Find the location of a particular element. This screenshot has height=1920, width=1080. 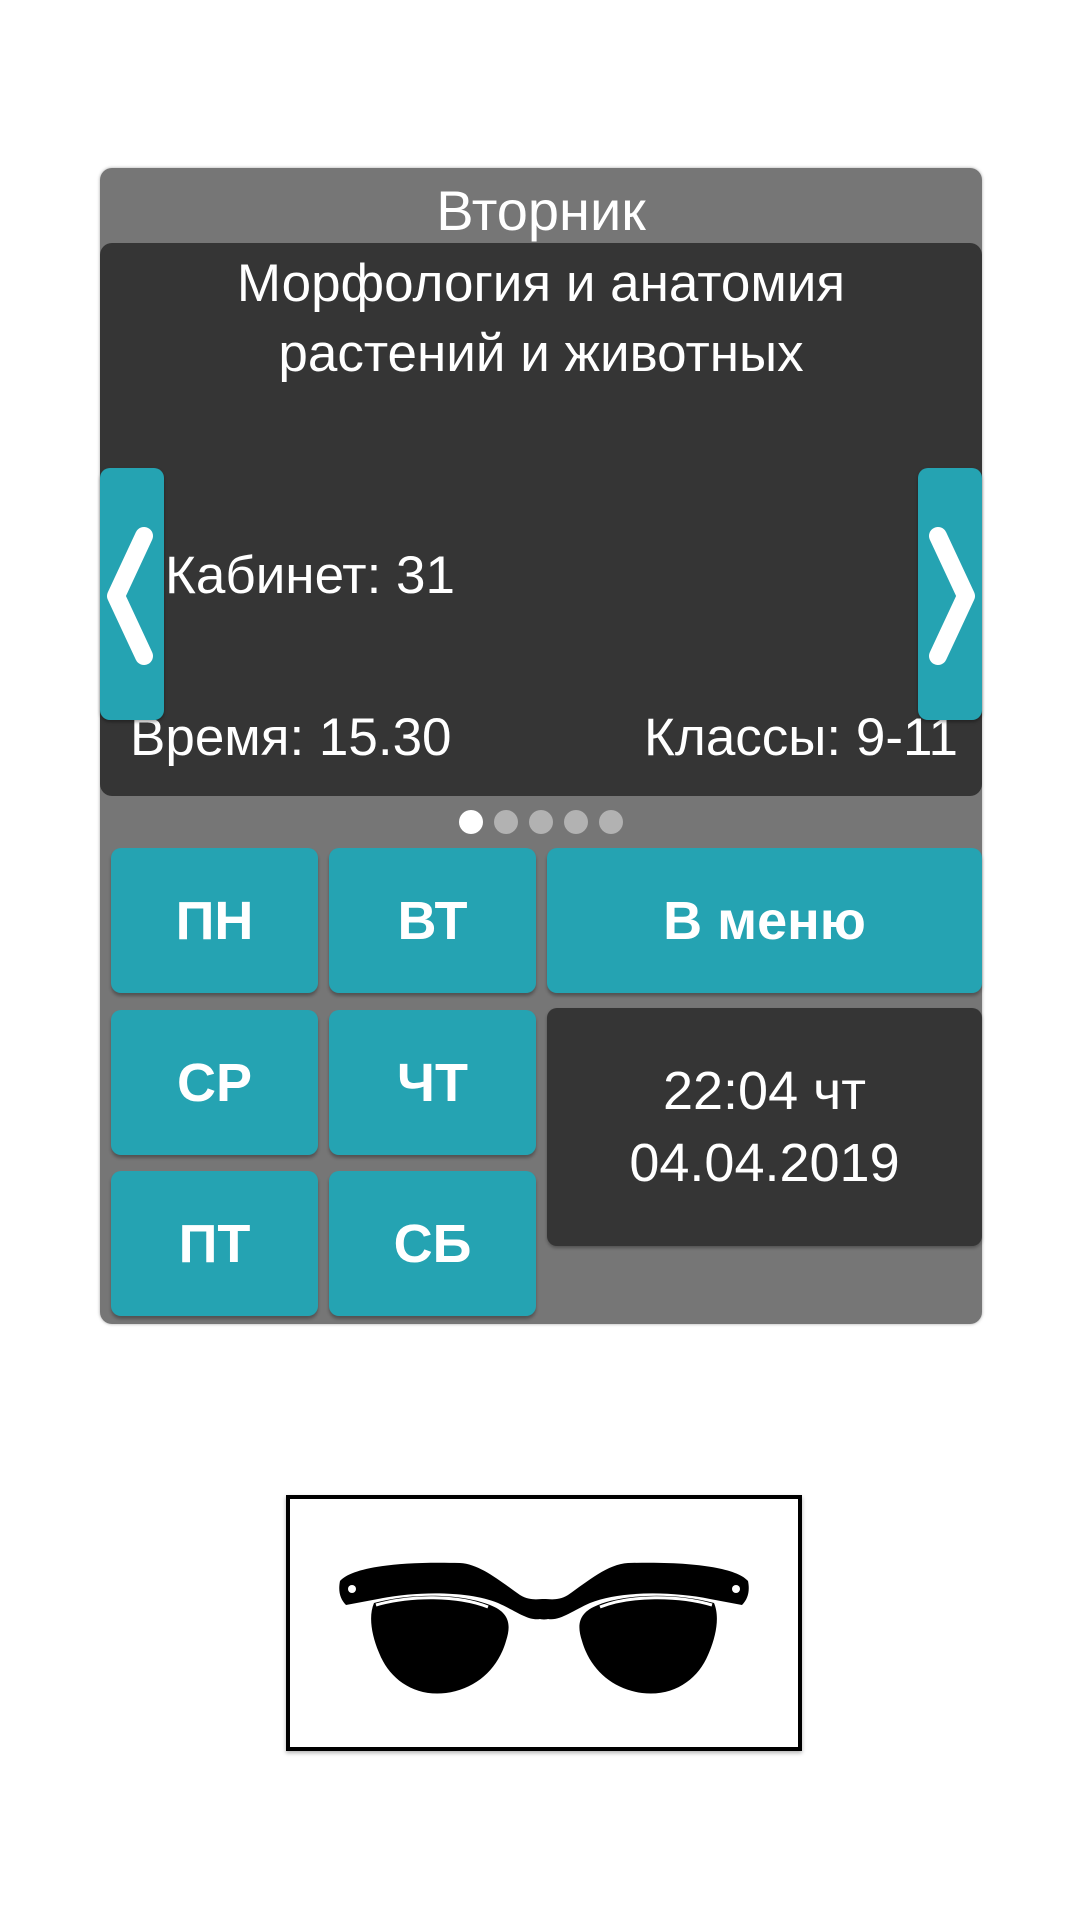

next-lesson-button is located at coordinates (950, 594).